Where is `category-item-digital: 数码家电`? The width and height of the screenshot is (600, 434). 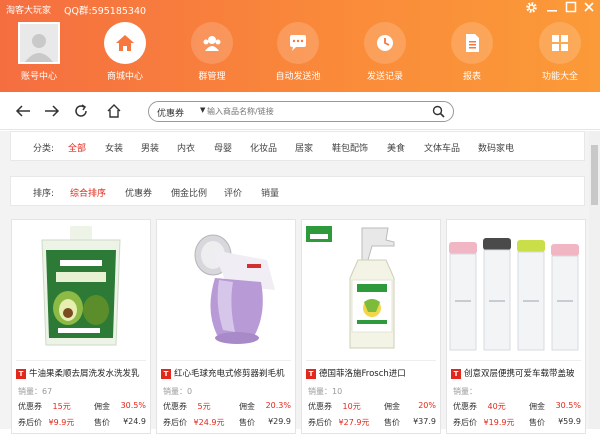 category-item-digital: 数码家电 is located at coordinates (496, 147).